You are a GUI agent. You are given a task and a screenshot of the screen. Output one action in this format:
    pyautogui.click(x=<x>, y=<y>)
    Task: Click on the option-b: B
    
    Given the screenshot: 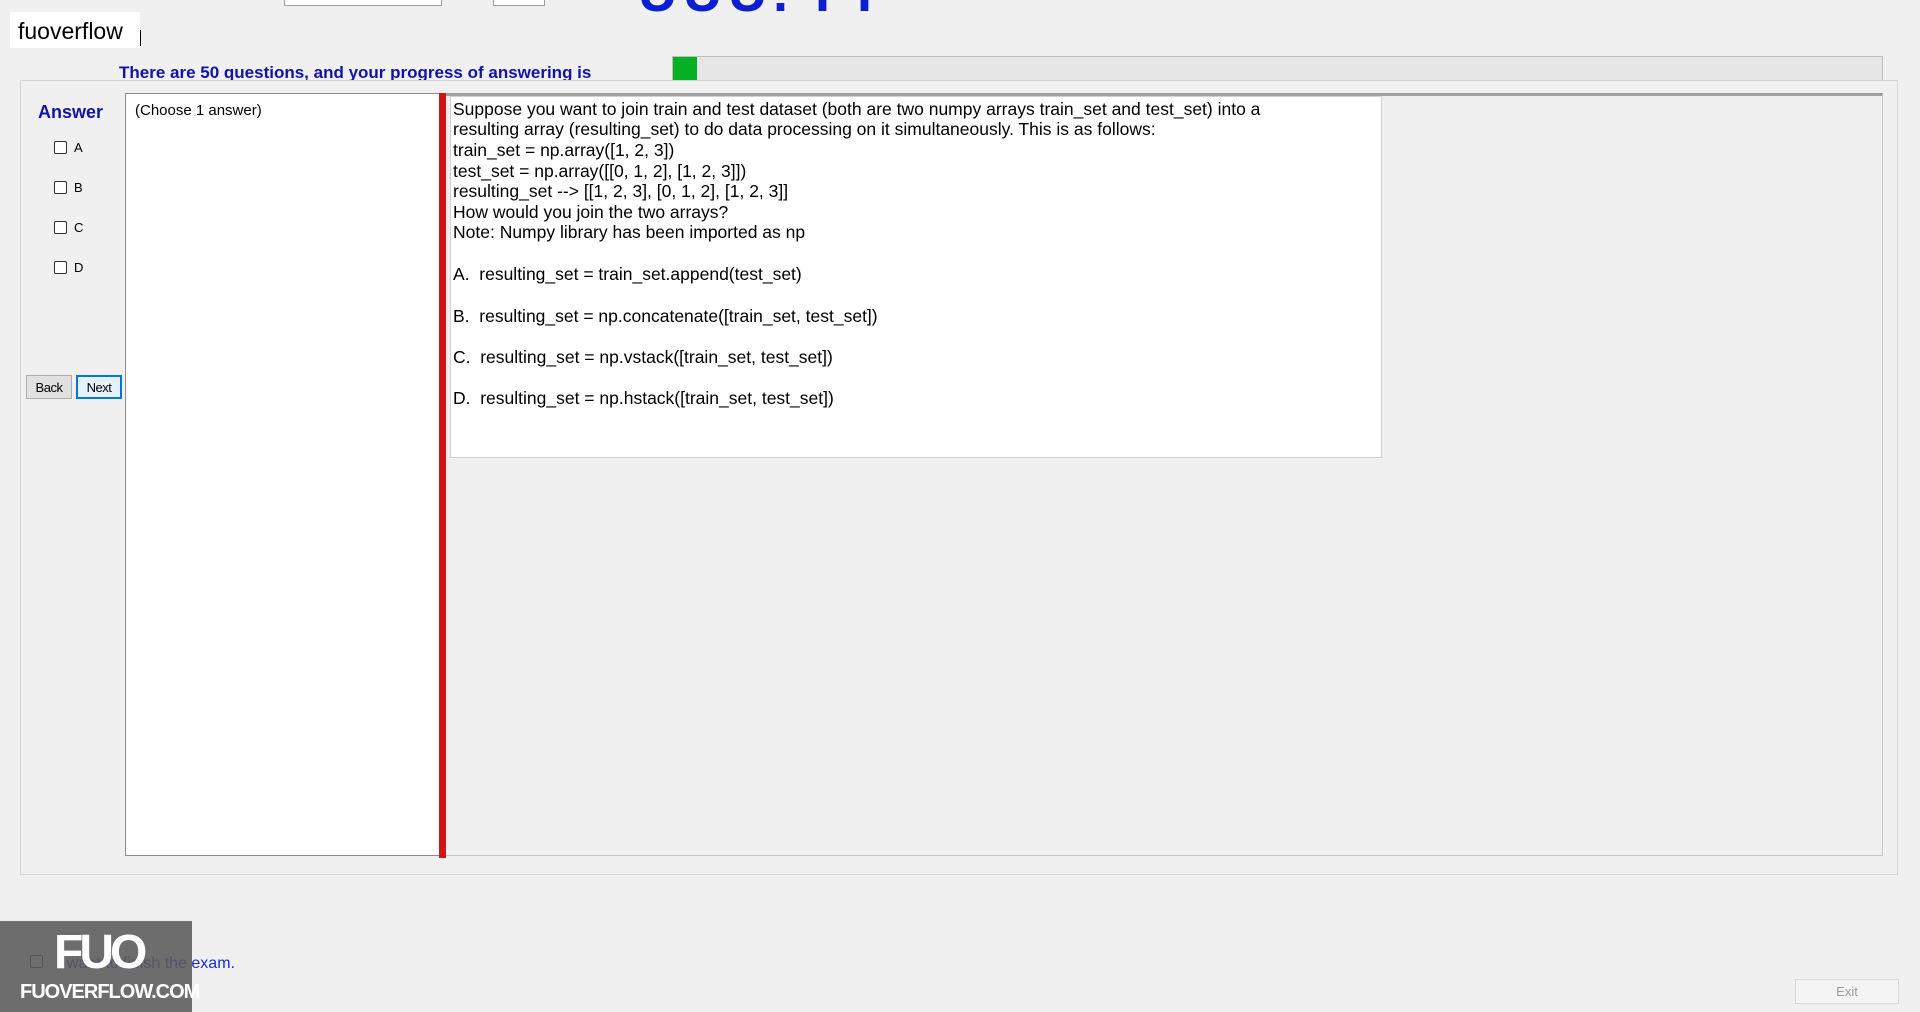 What is the action you would take?
    pyautogui.click(x=68, y=187)
    